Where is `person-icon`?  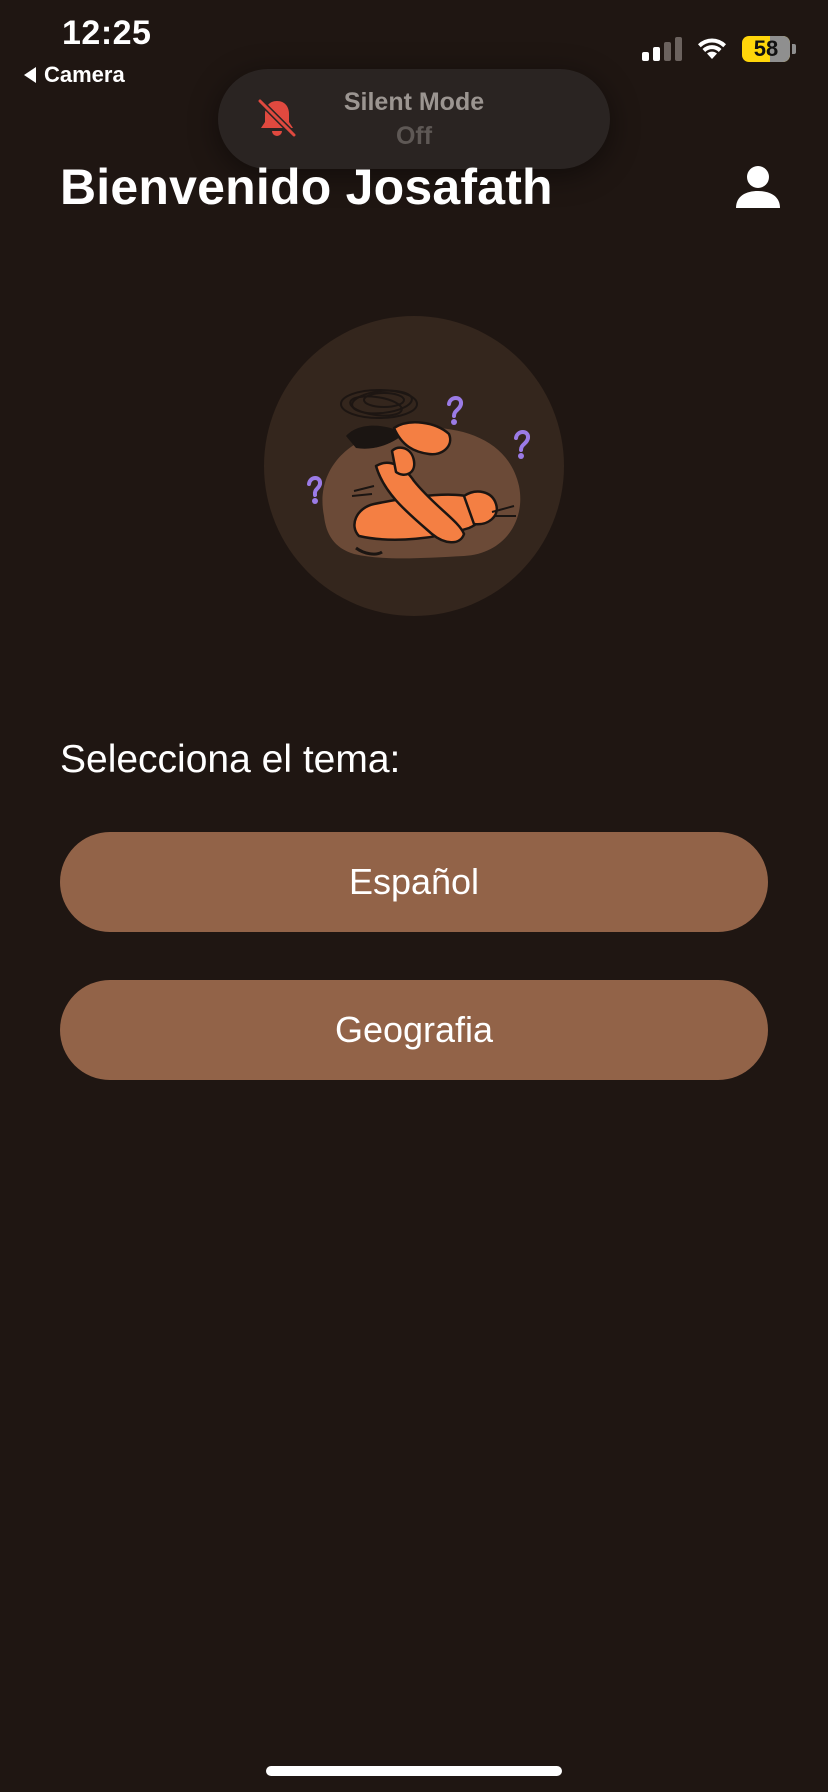 person-icon is located at coordinates (758, 187).